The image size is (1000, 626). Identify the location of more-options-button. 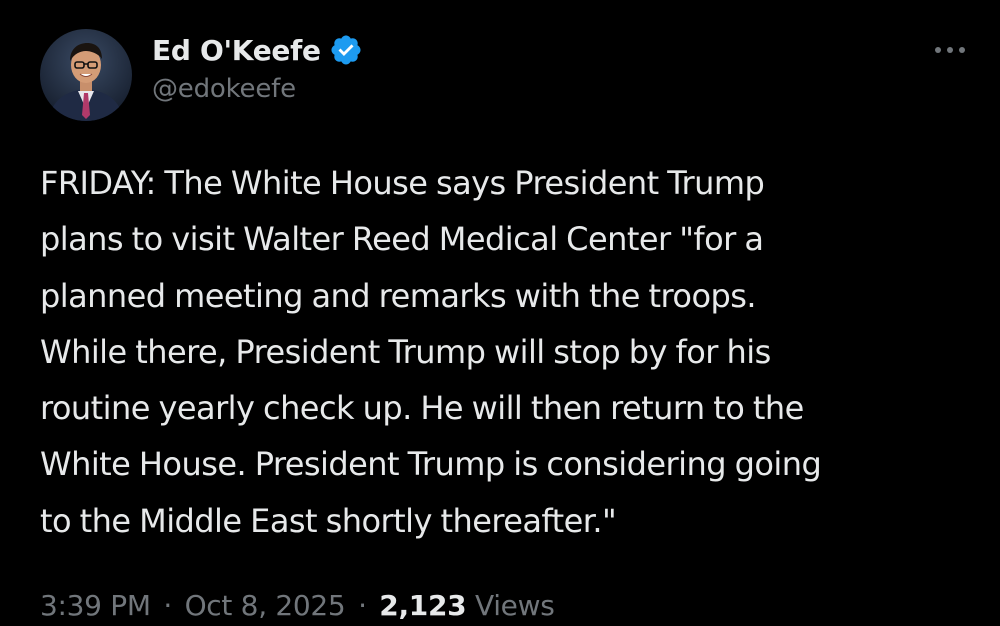
(950, 50).